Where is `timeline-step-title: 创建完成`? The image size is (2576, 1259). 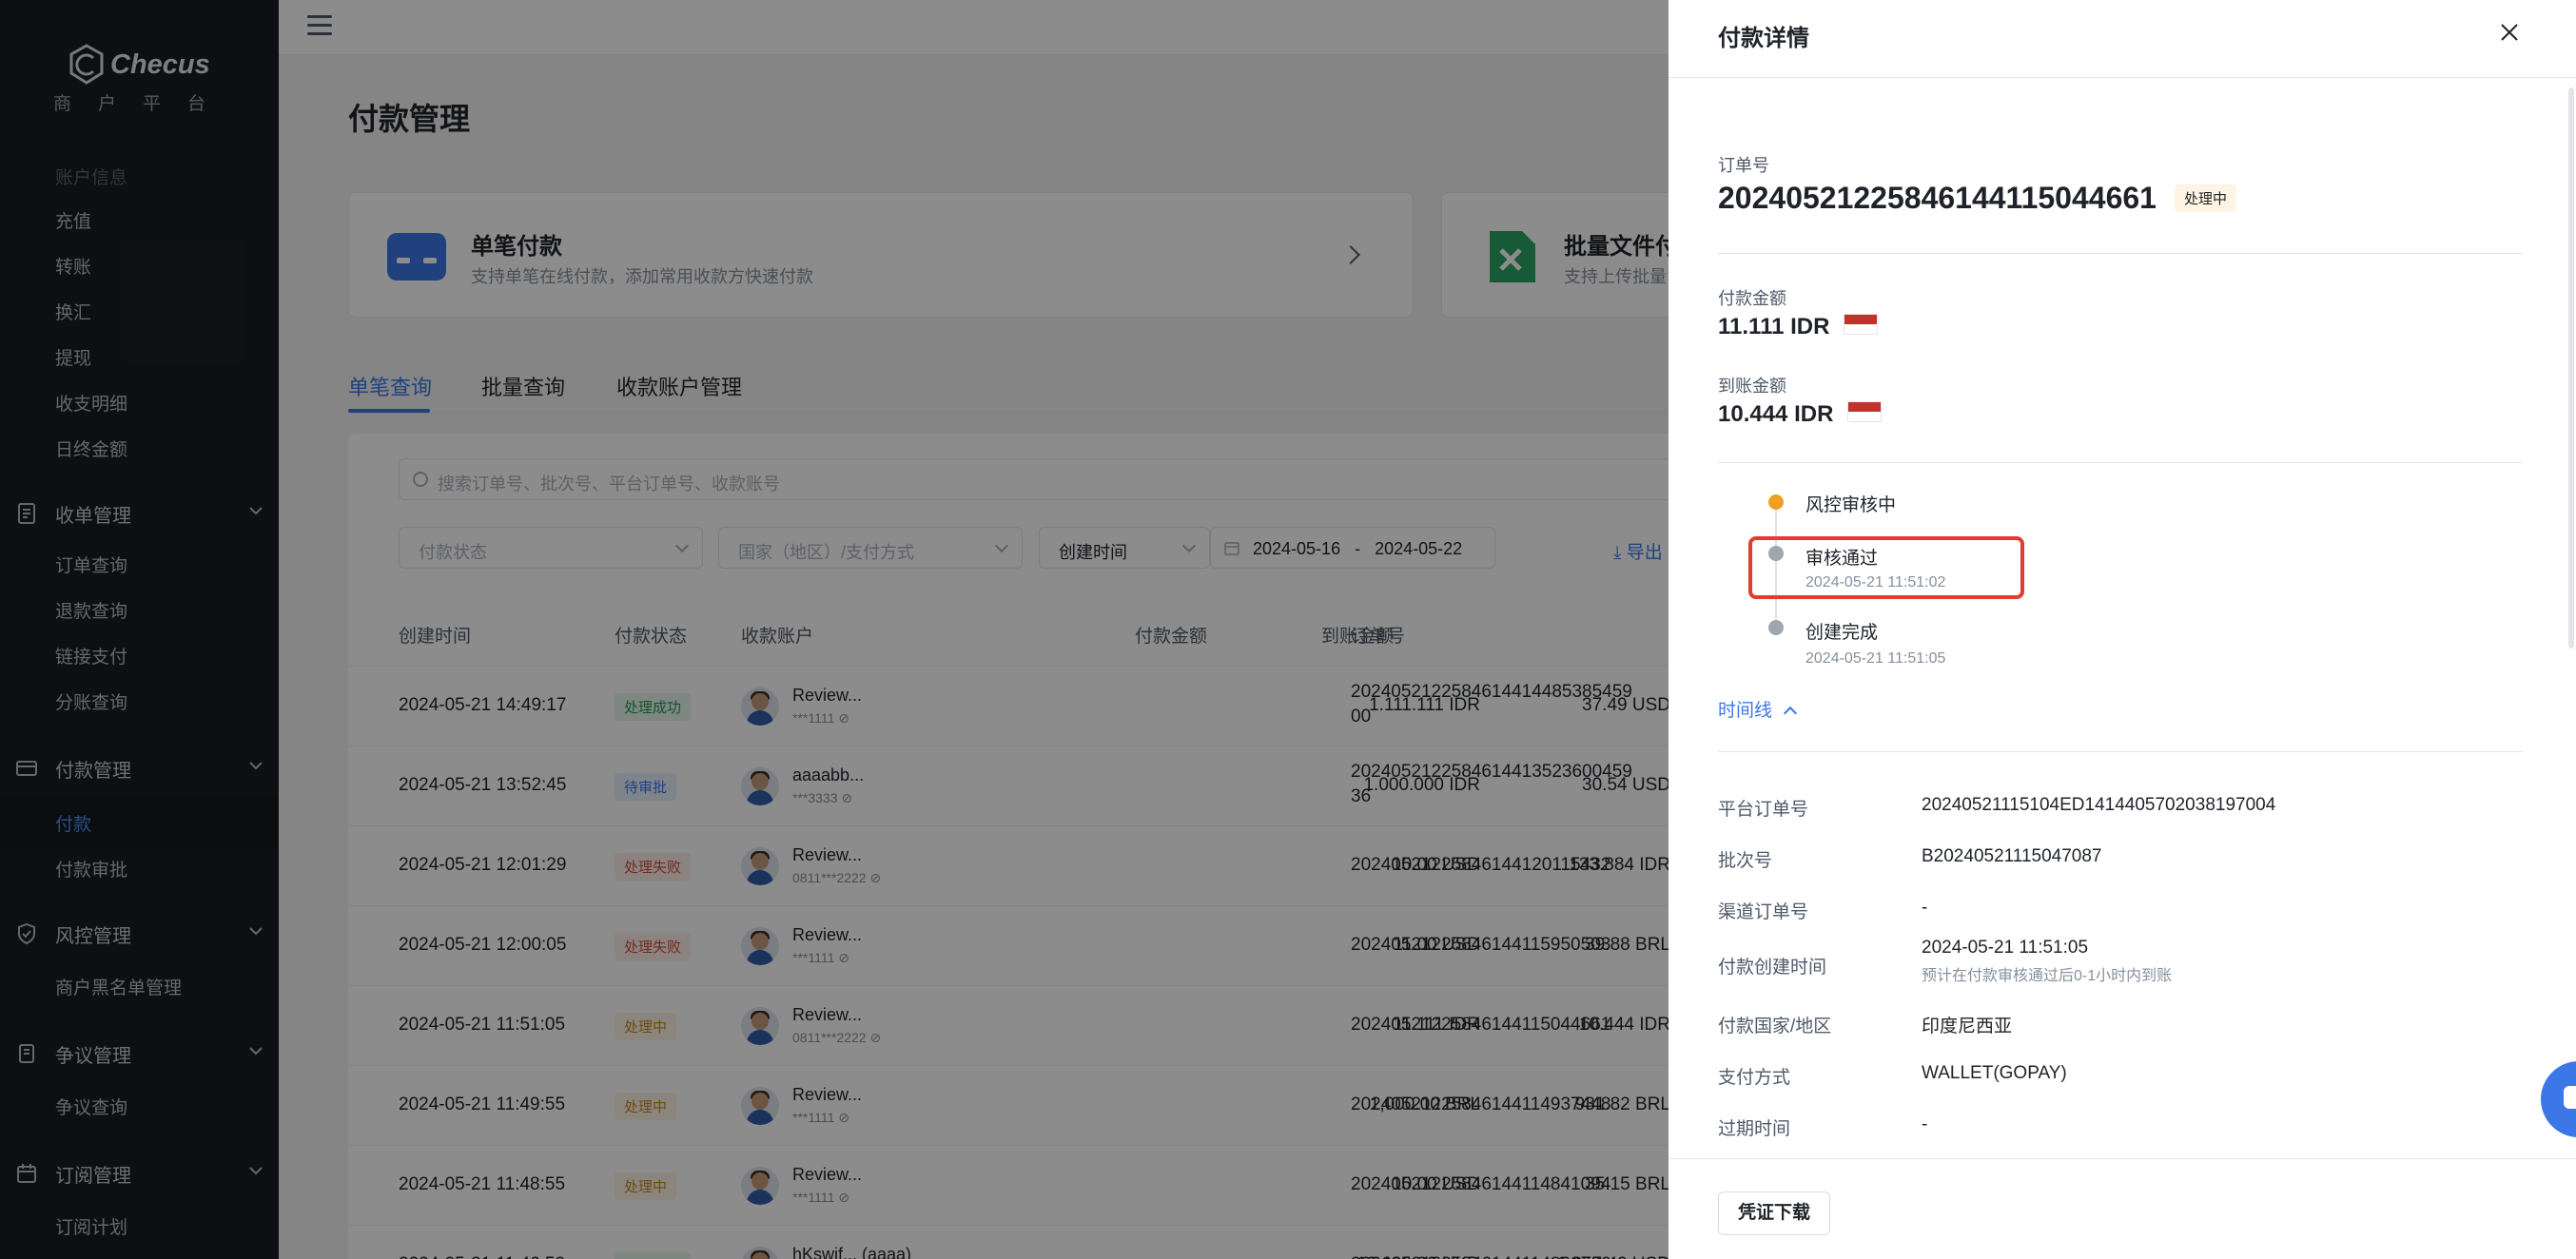
timeline-step-title: 创建完成 is located at coordinates (1842, 633).